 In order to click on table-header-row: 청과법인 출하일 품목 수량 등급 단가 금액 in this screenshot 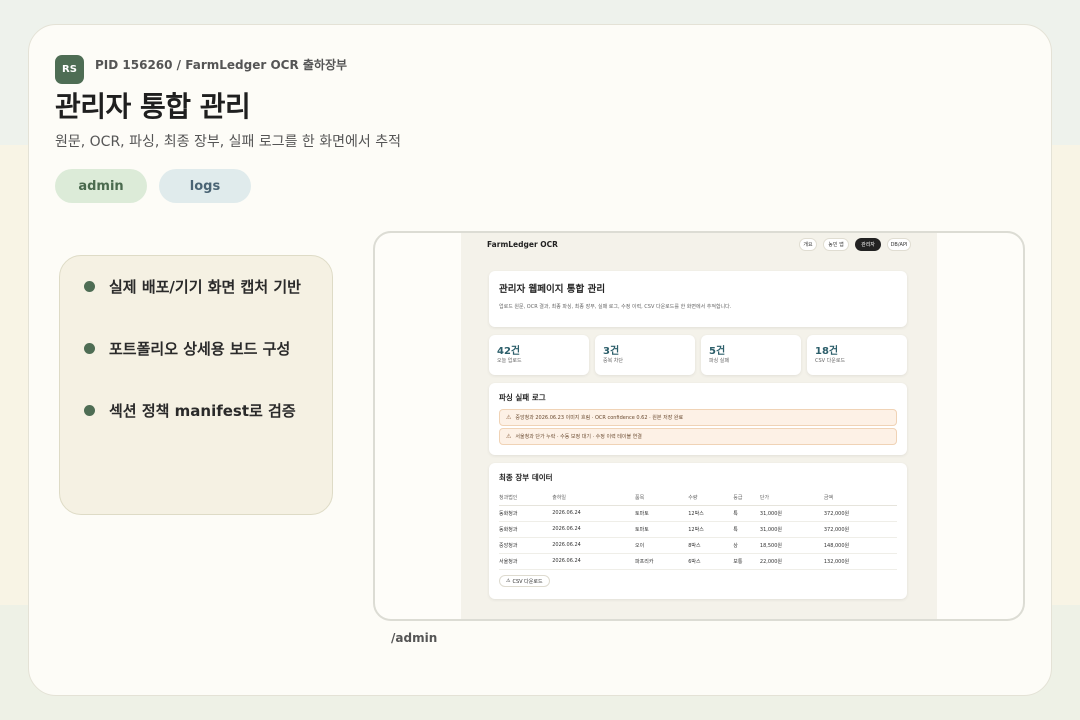, I will do `click(698, 498)`.